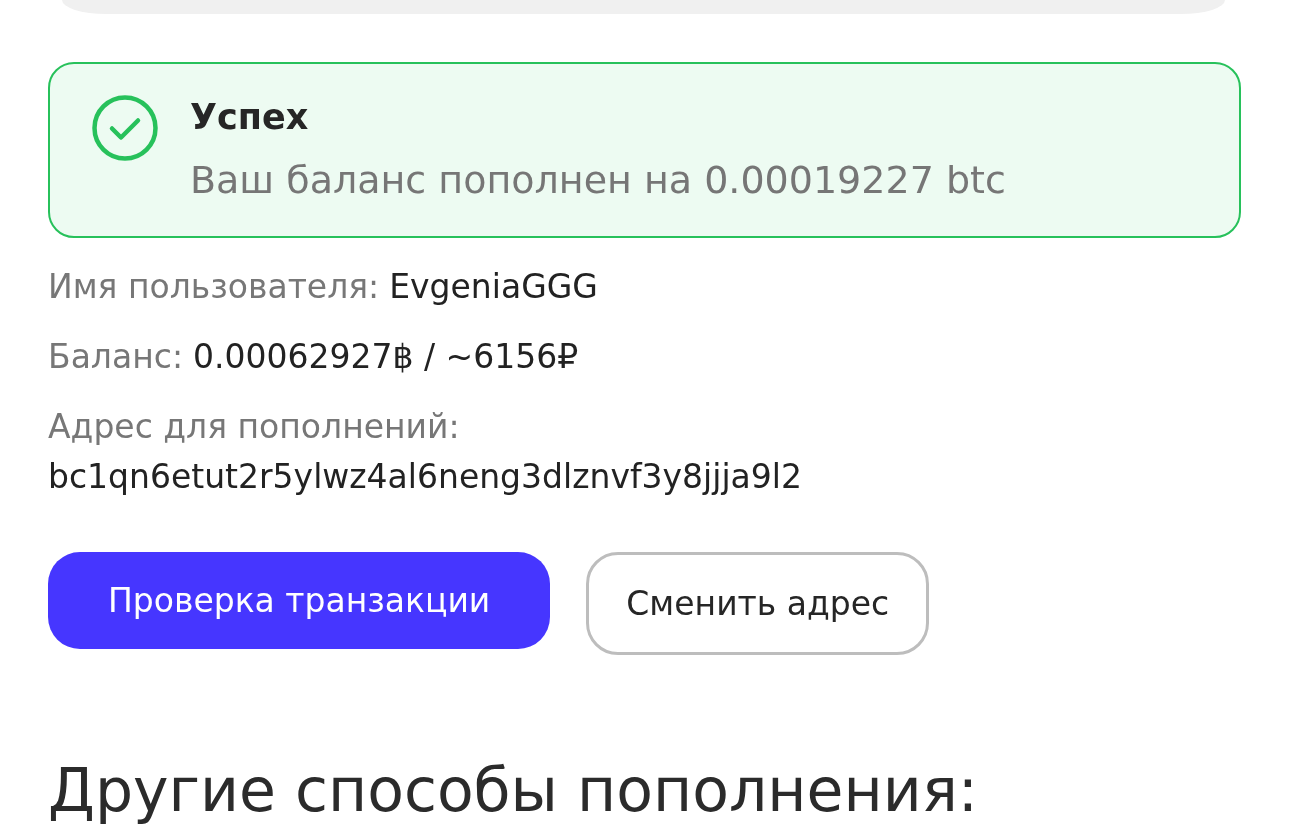 This screenshot has width=1290, height=826. What do you see at coordinates (115, 357) in the screenshot?
I see `field-label: Баланс:` at bounding box center [115, 357].